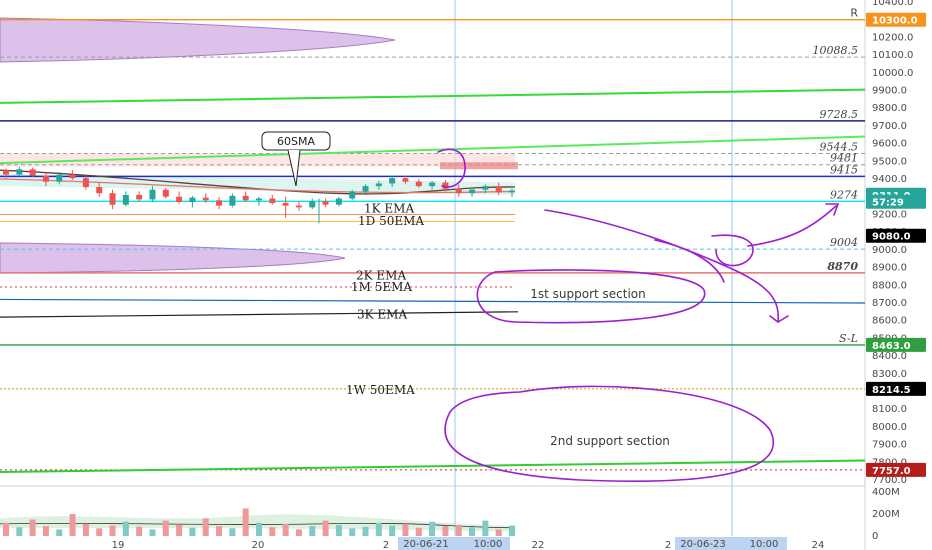 This screenshot has height=550, width=932. Describe the element at coordinates (889, 179) in the screenshot. I see `y-tick-10: 9400.0` at that location.